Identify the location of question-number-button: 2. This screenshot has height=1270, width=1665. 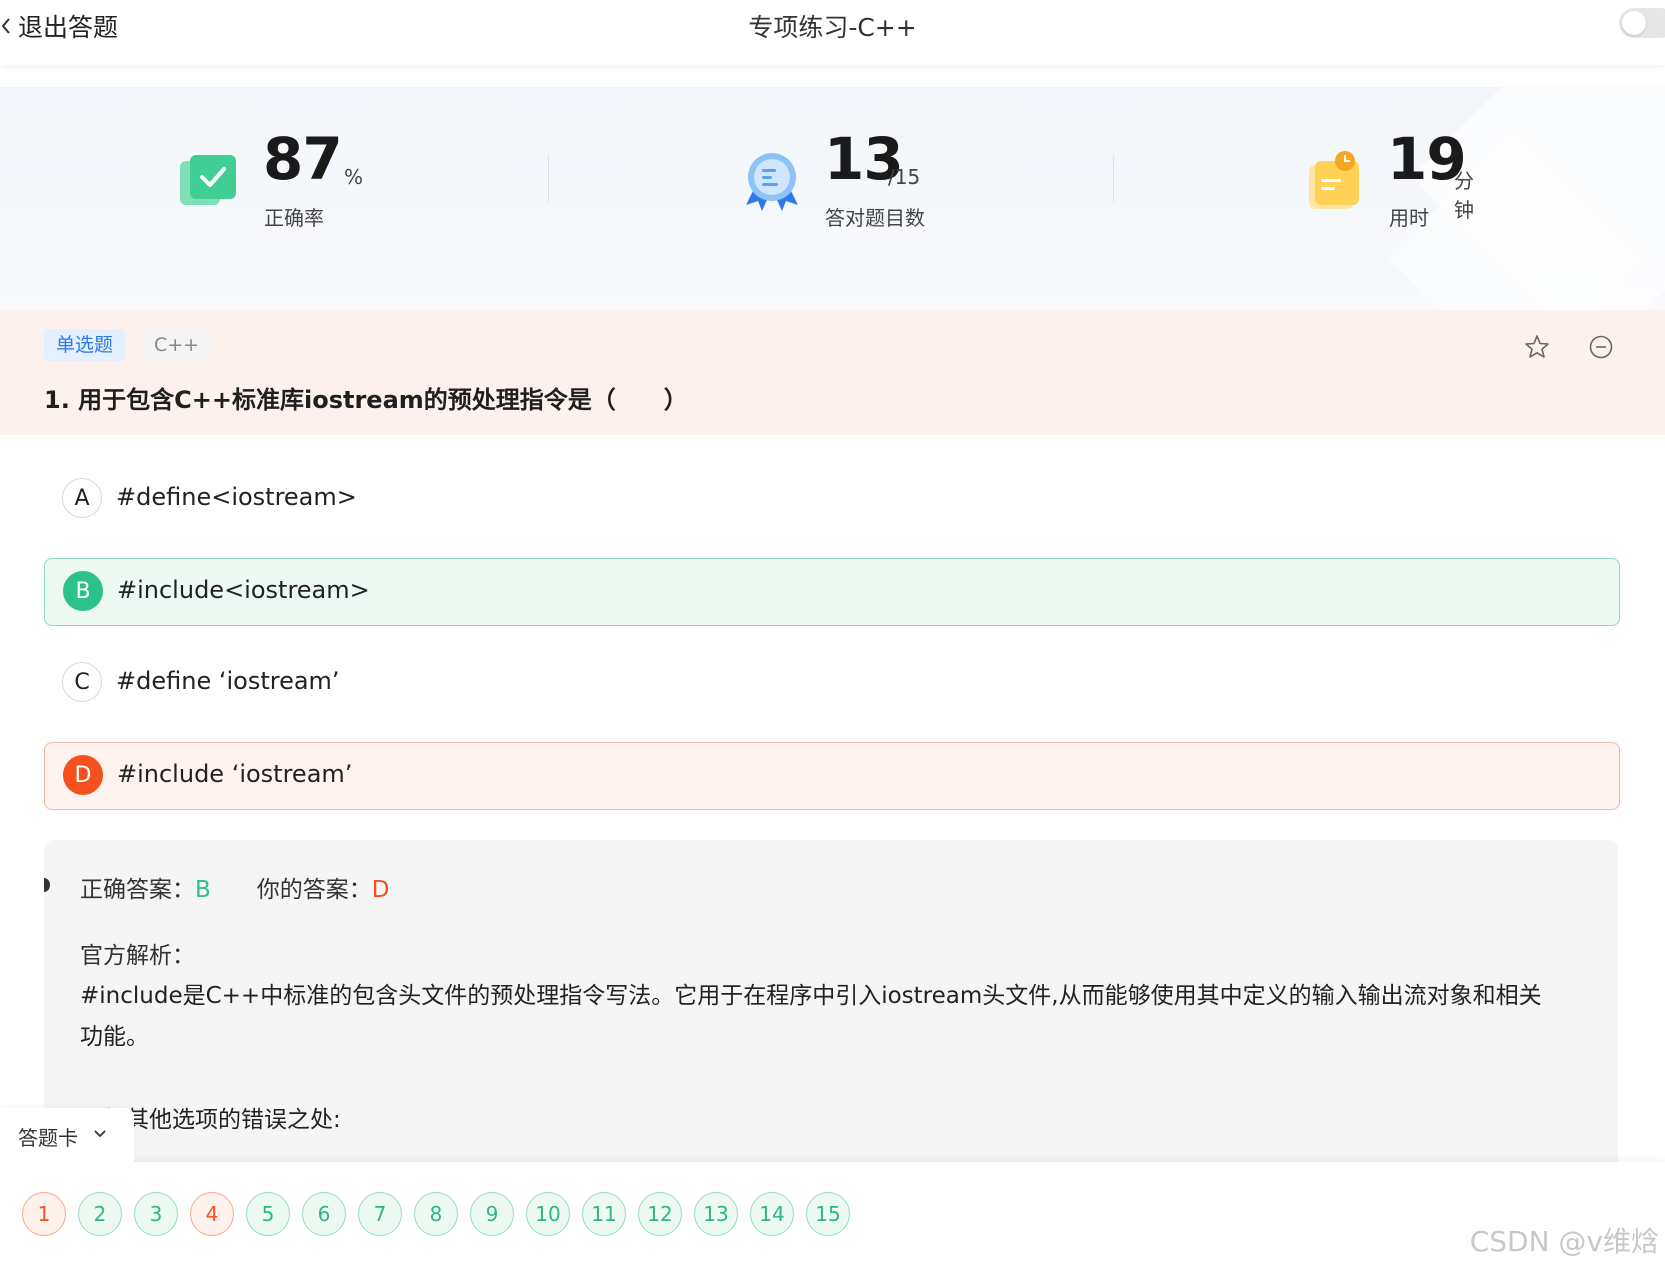
(100, 1214).